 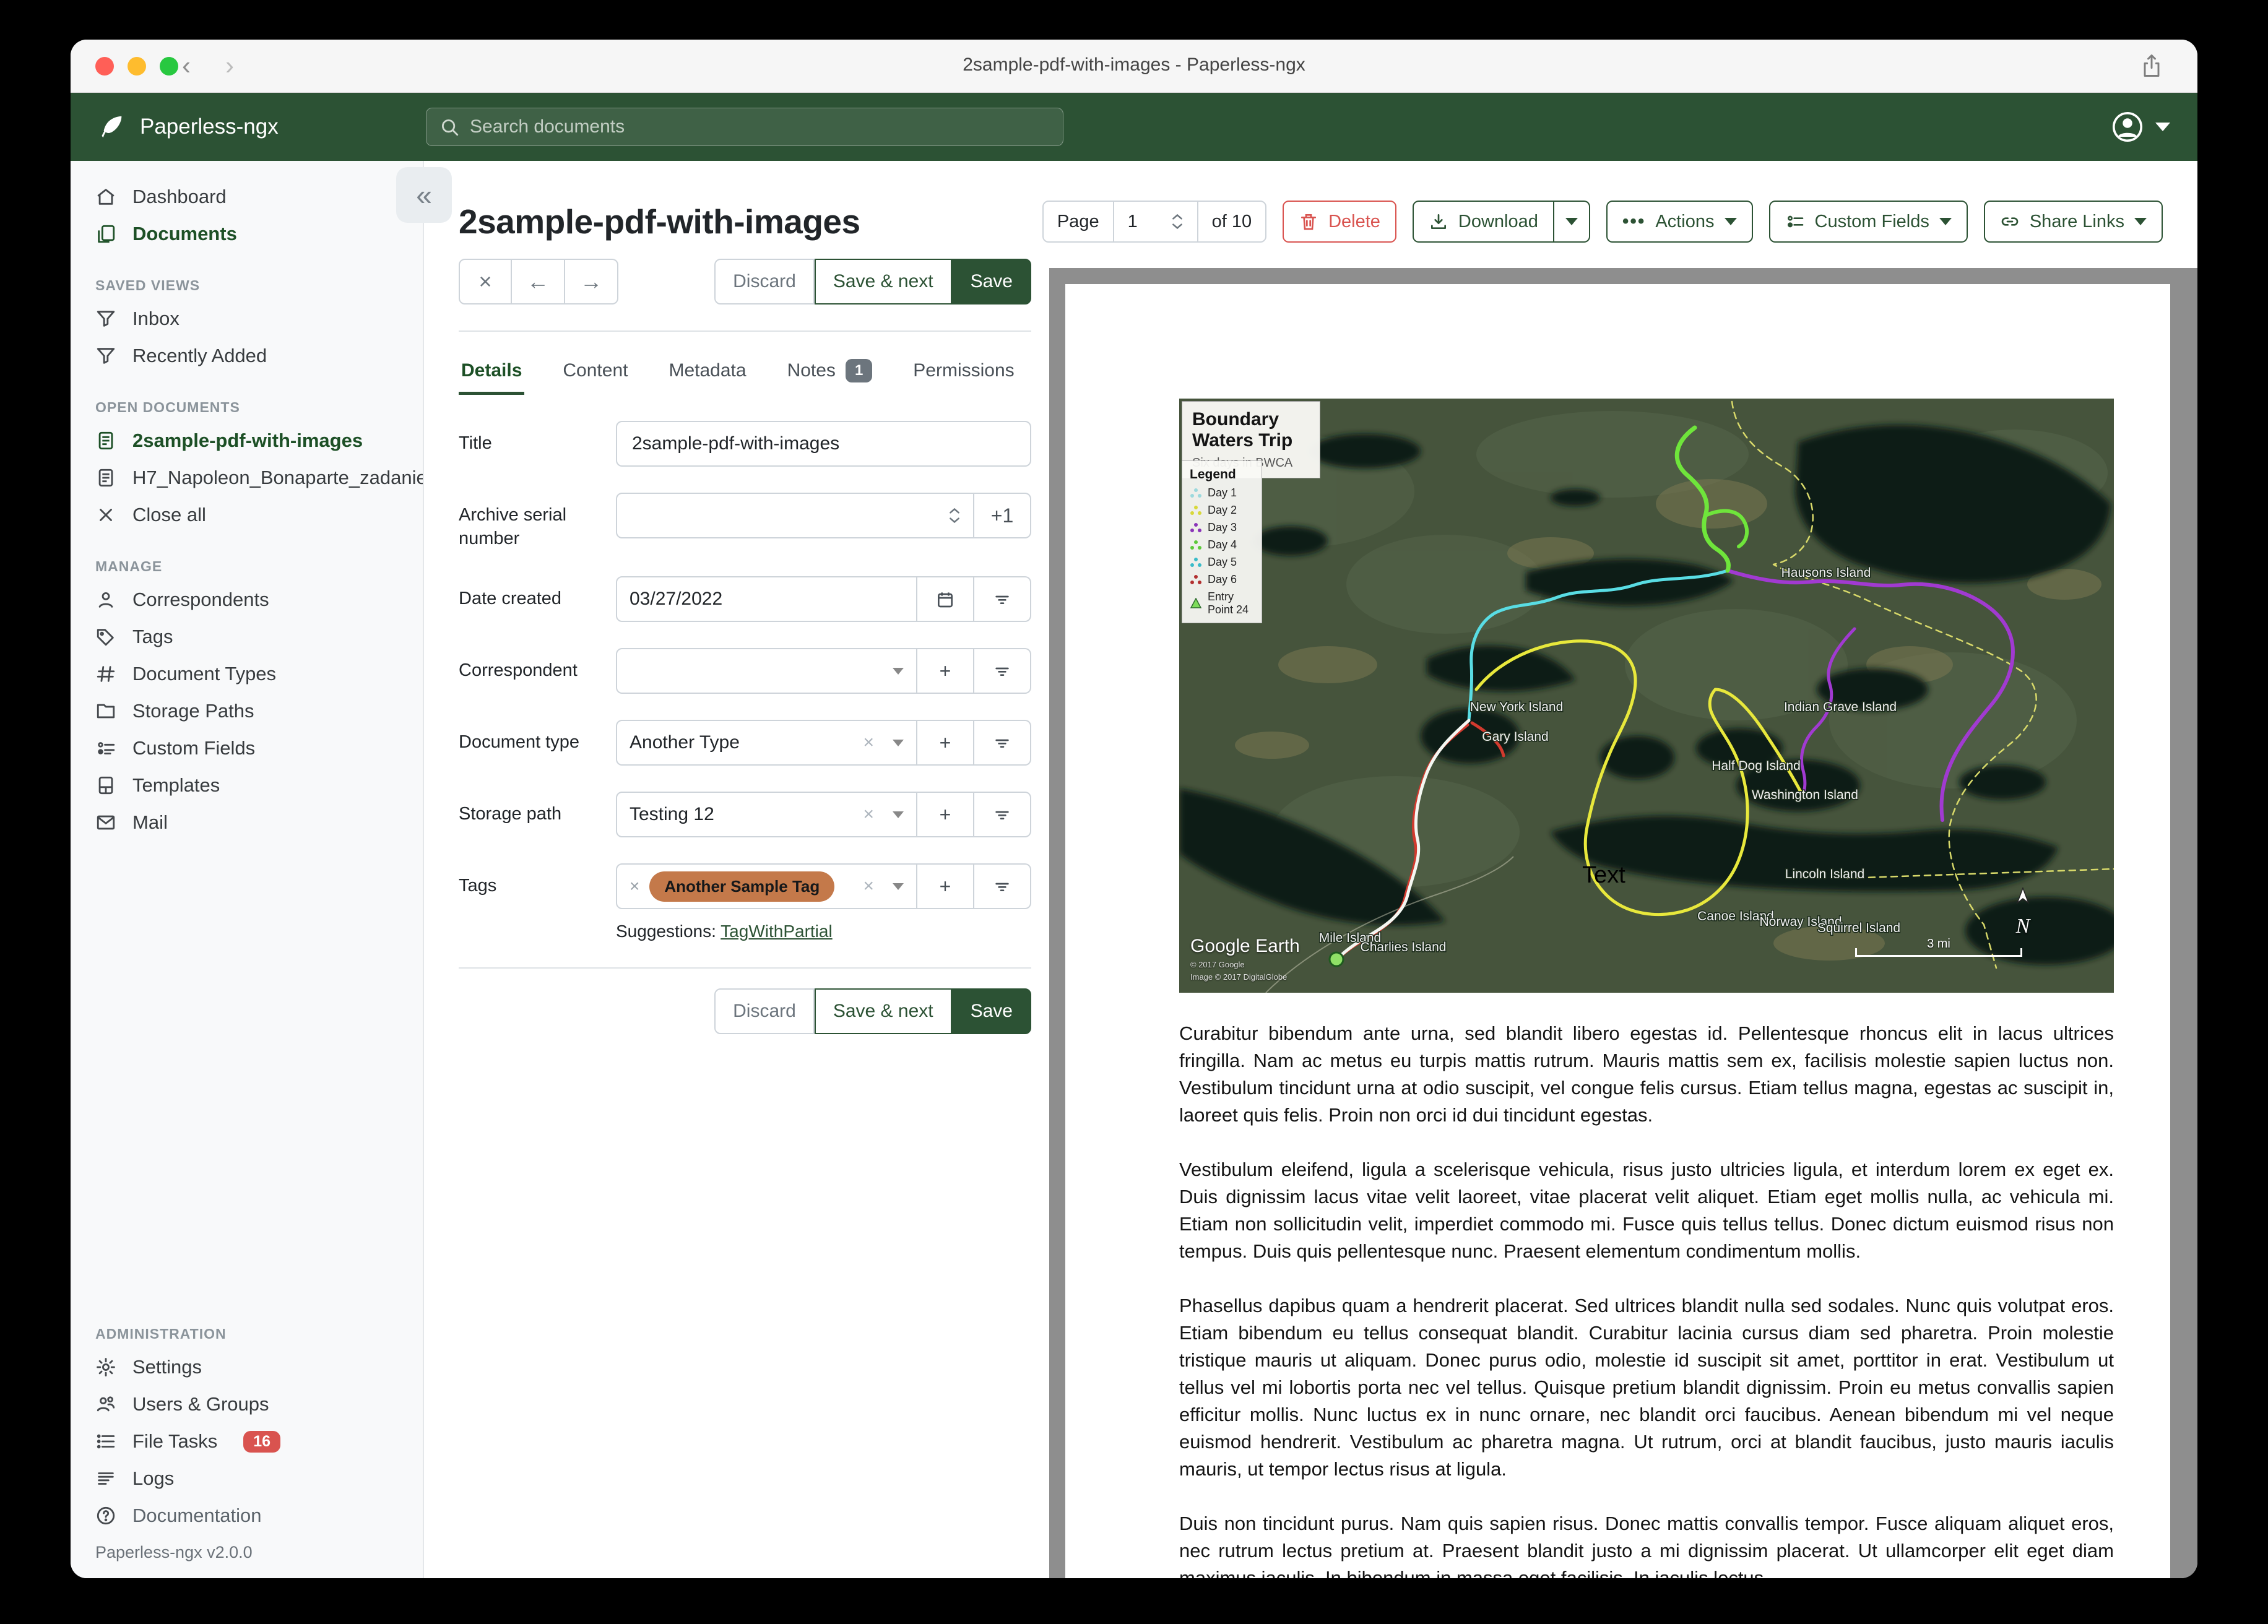 I want to click on sidebar-collapse-button: «, so click(x=424, y=195).